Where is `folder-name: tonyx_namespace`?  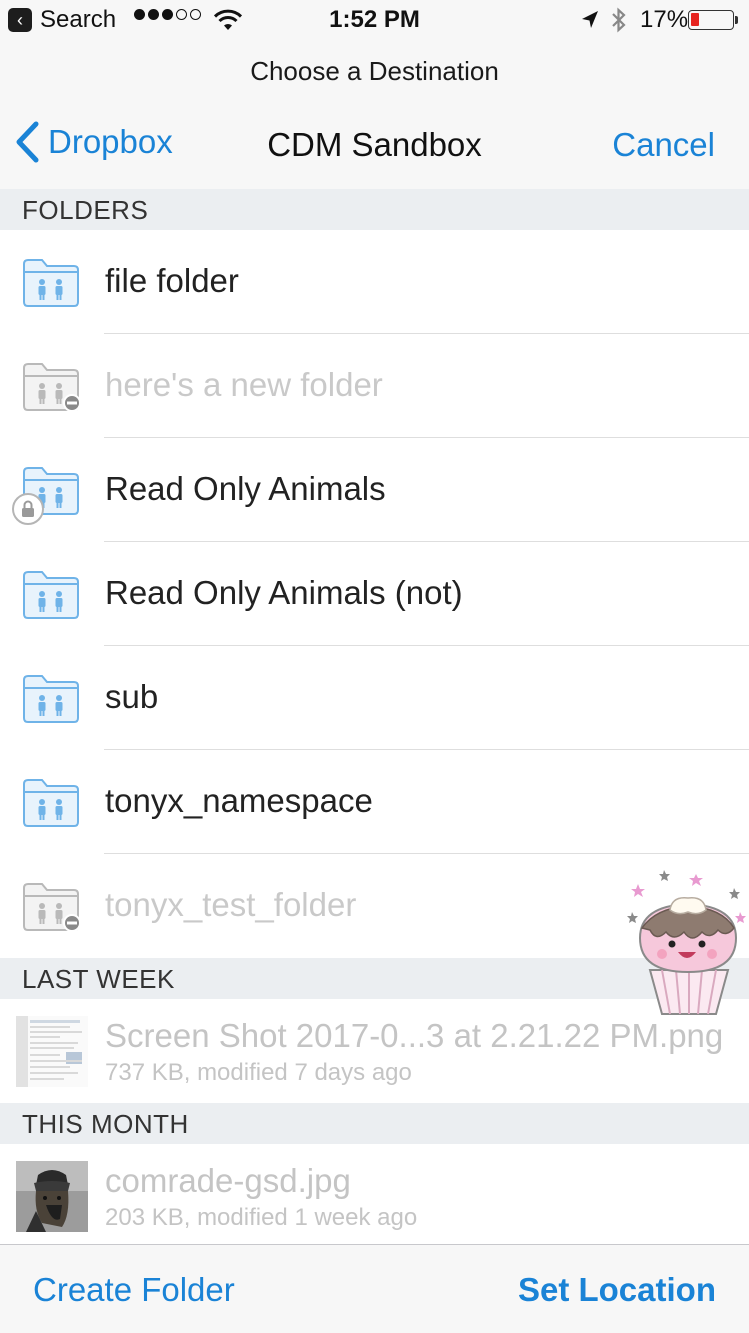 folder-name: tonyx_namespace is located at coordinates (239, 800).